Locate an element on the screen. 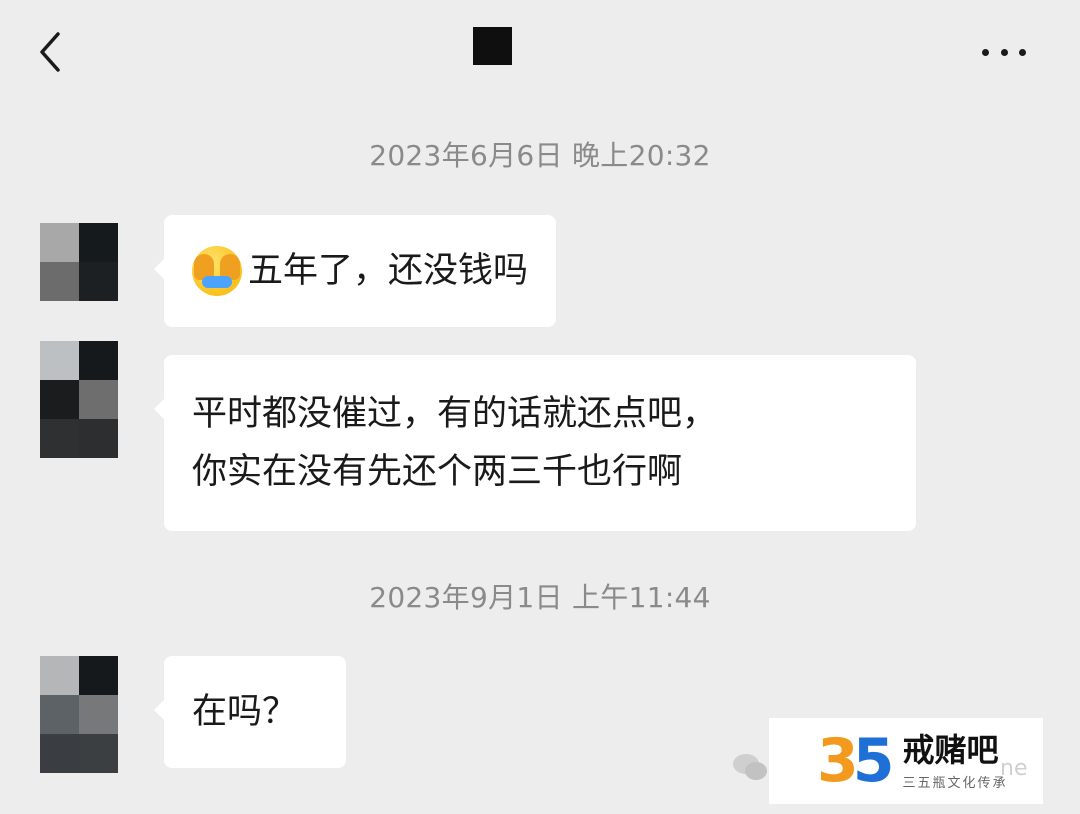  chat-header is located at coordinates (540, 50).